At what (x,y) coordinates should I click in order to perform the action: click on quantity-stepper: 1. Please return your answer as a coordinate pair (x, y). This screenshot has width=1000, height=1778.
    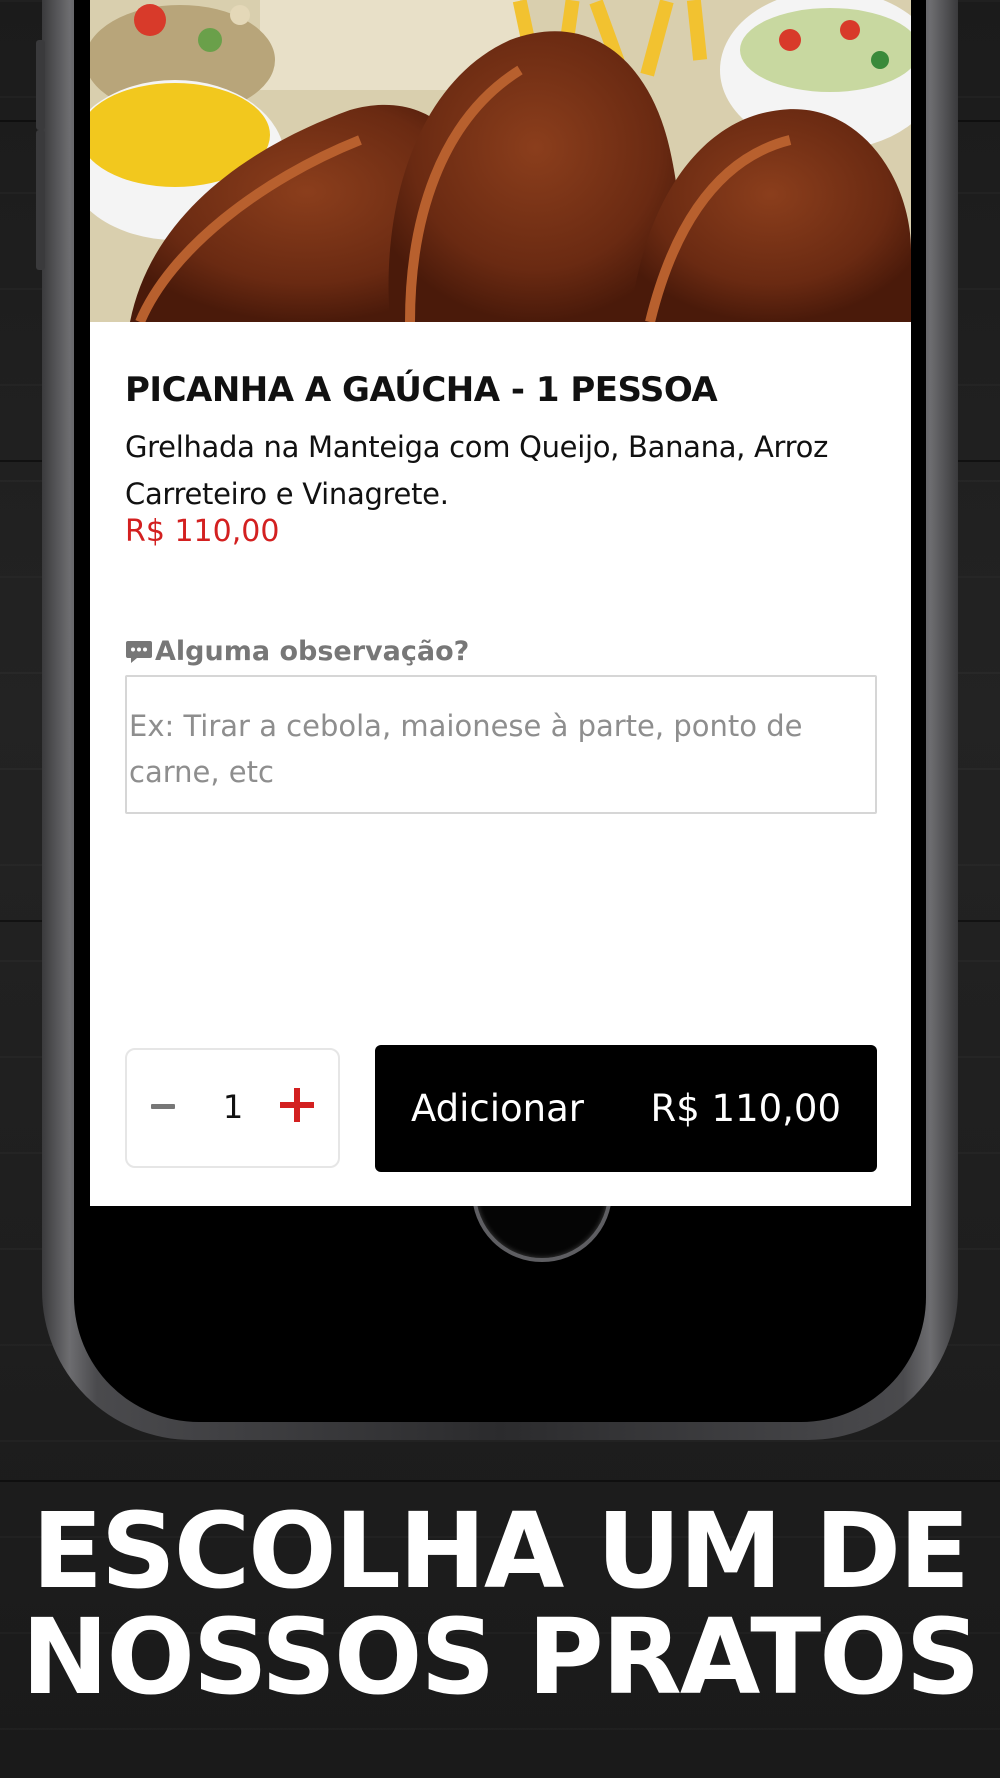
    Looking at the image, I should click on (232, 1108).